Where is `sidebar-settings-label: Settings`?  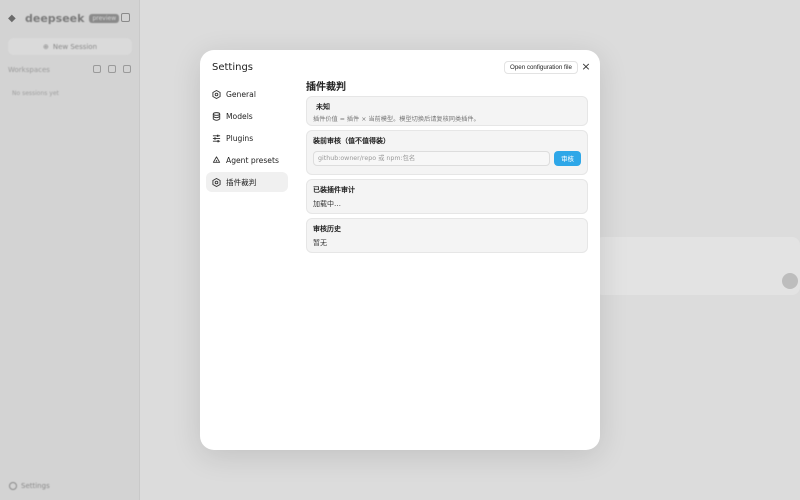 sidebar-settings-label: Settings is located at coordinates (35, 486).